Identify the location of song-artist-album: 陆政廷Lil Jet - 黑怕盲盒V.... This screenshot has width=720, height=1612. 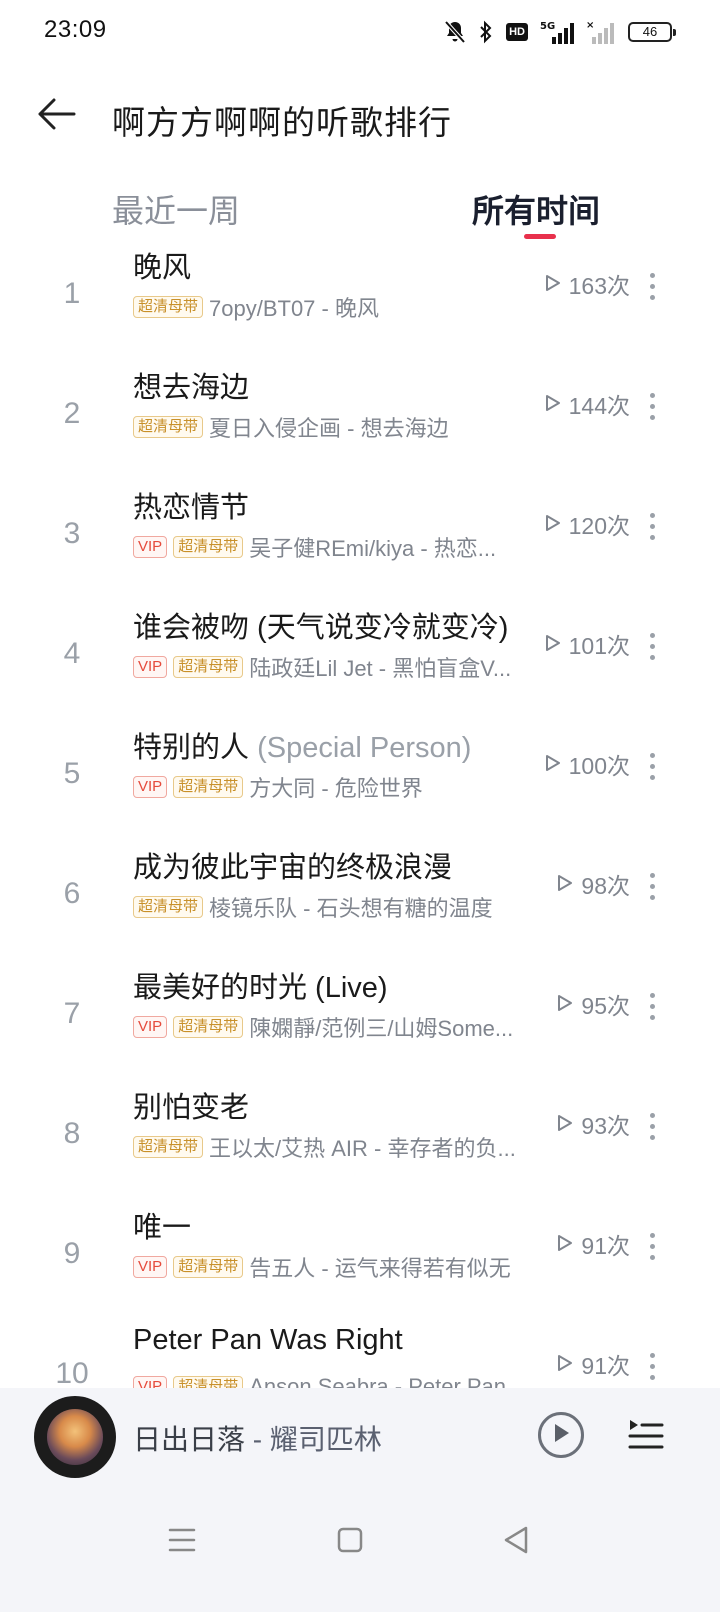
(380, 668).